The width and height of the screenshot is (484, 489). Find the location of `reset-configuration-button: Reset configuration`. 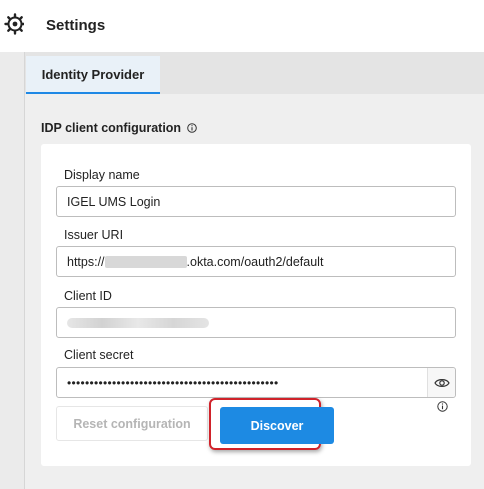

reset-configuration-button: Reset configuration is located at coordinates (132, 423).